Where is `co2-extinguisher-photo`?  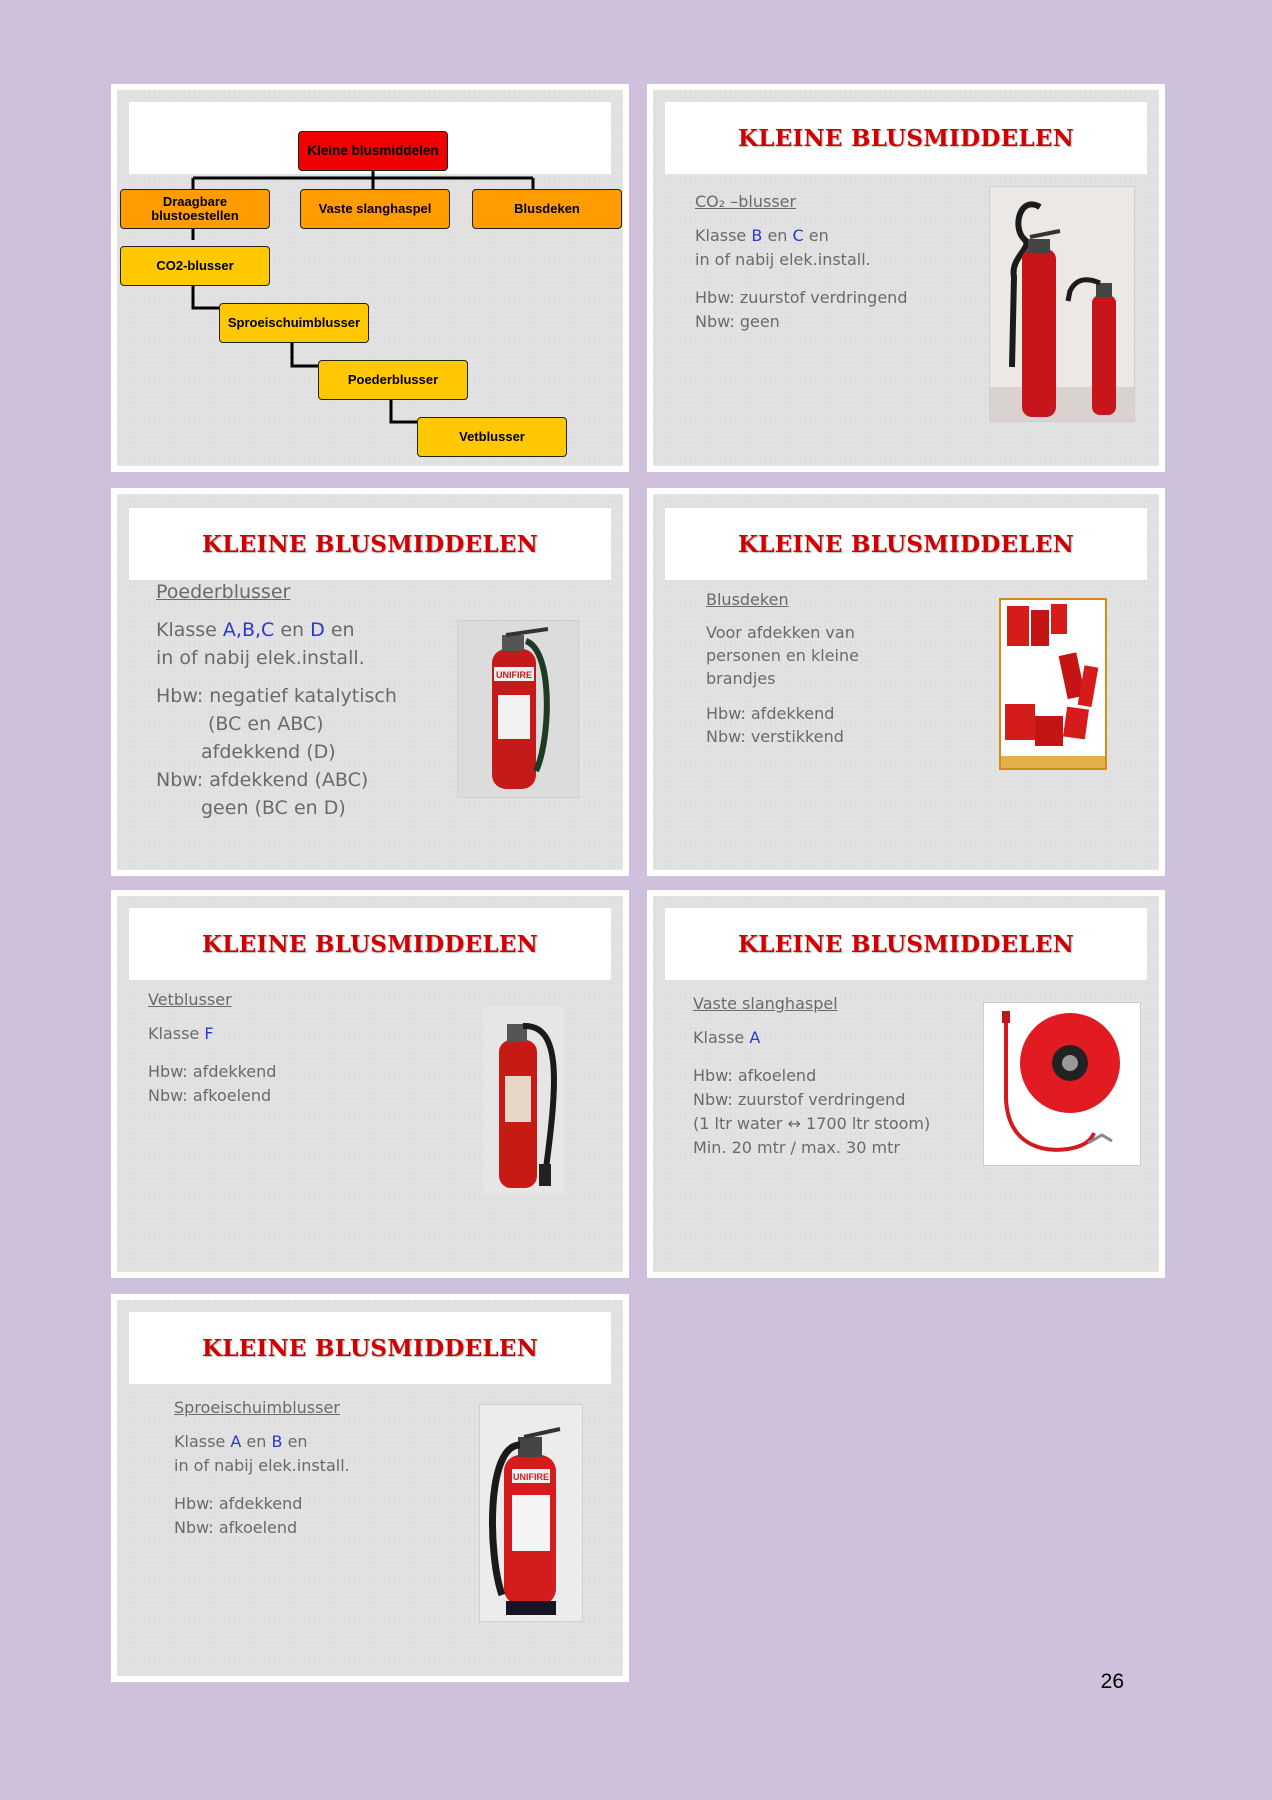
co2-extinguisher-photo is located at coordinates (1062, 304).